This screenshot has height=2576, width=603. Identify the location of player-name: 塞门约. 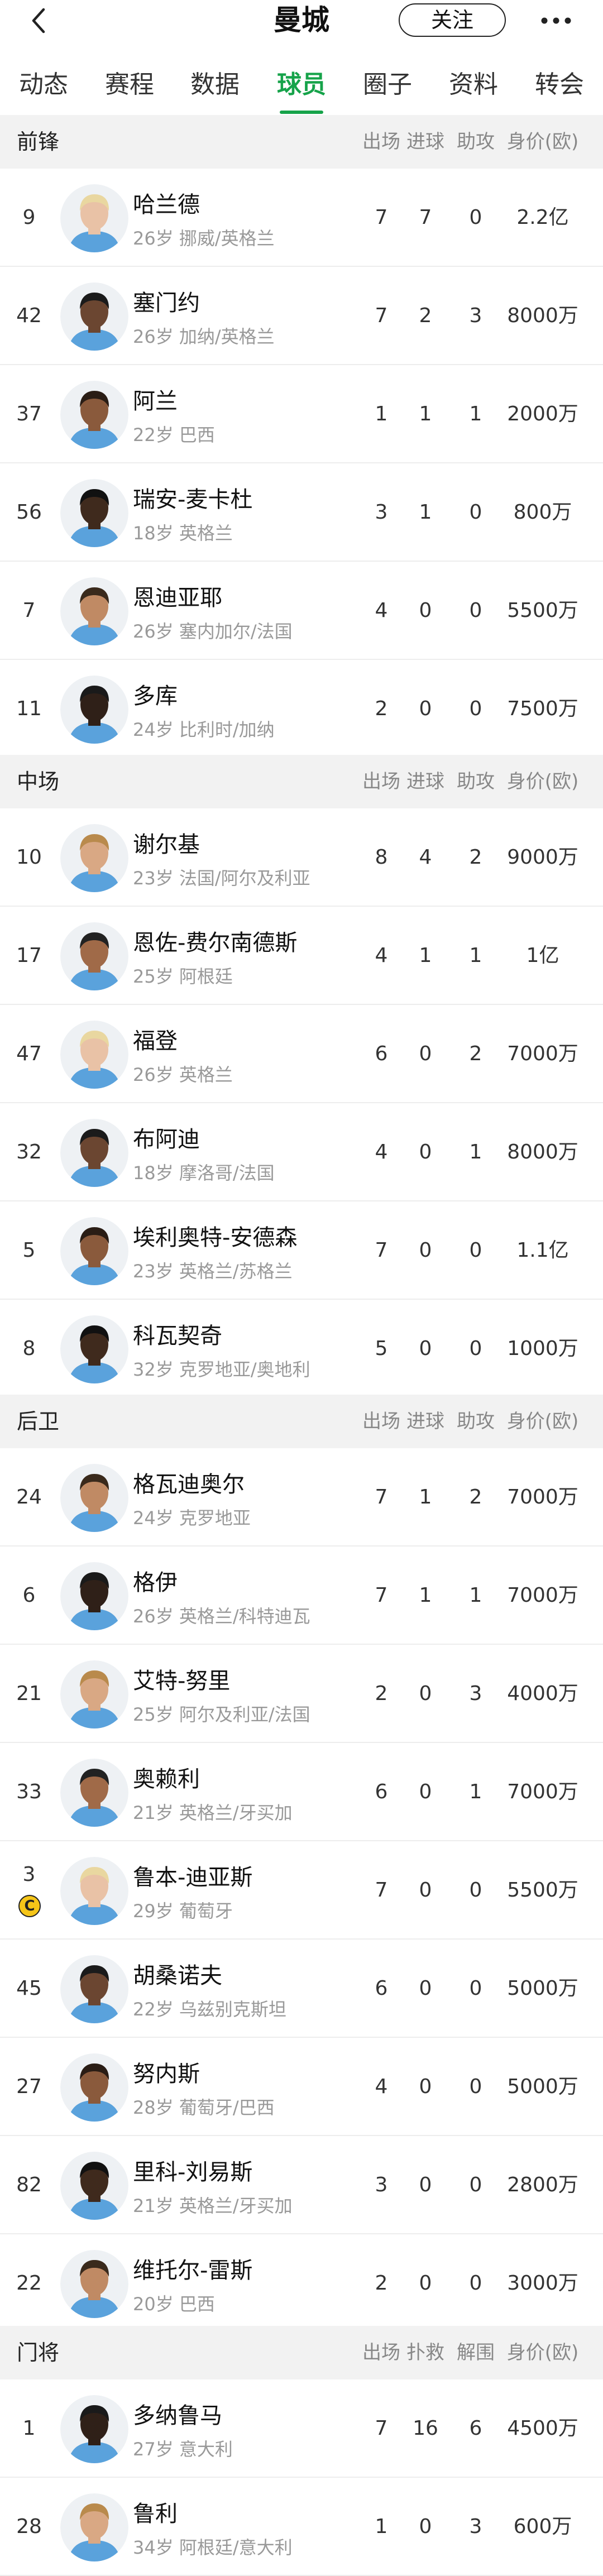
(166, 301).